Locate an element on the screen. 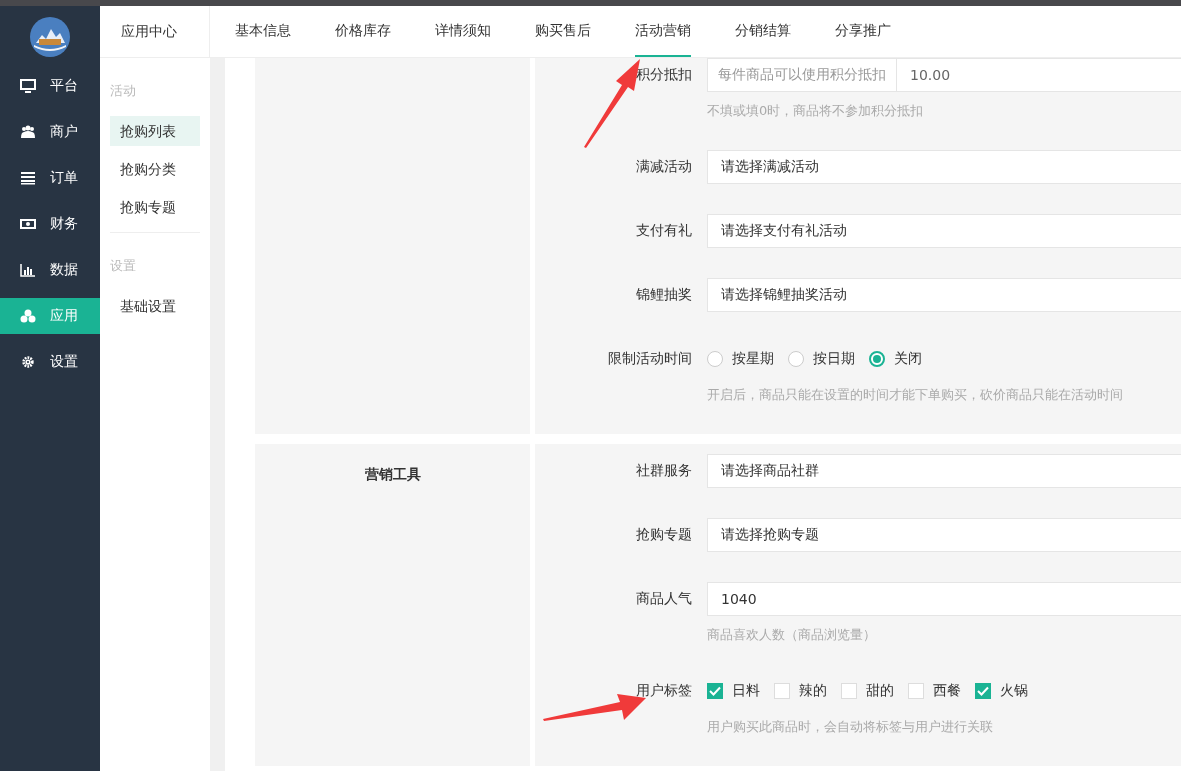 This screenshot has height=771, width=1181. input-value: 10.00 is located at coordinates (930, 75).